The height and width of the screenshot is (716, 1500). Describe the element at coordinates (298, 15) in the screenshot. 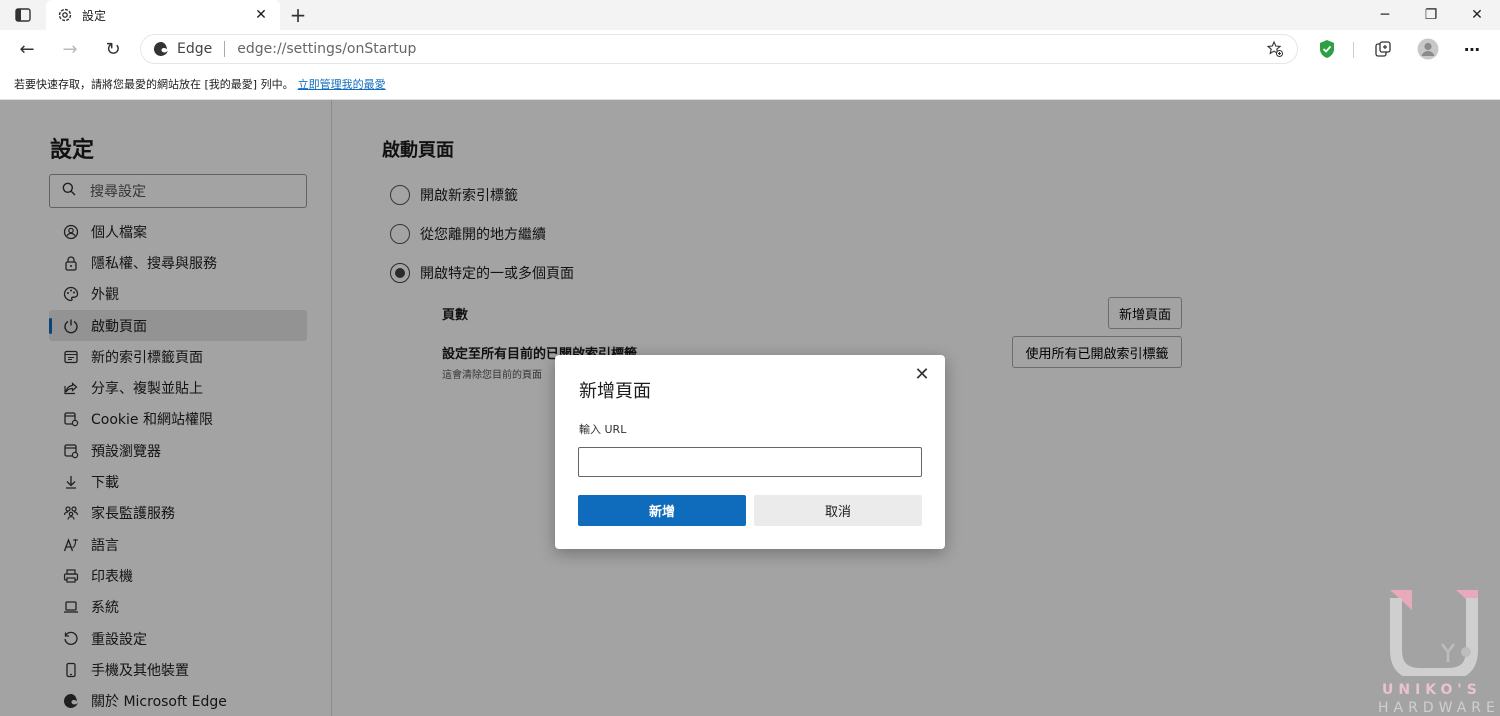

I see `new-tab-button: +` at that location.